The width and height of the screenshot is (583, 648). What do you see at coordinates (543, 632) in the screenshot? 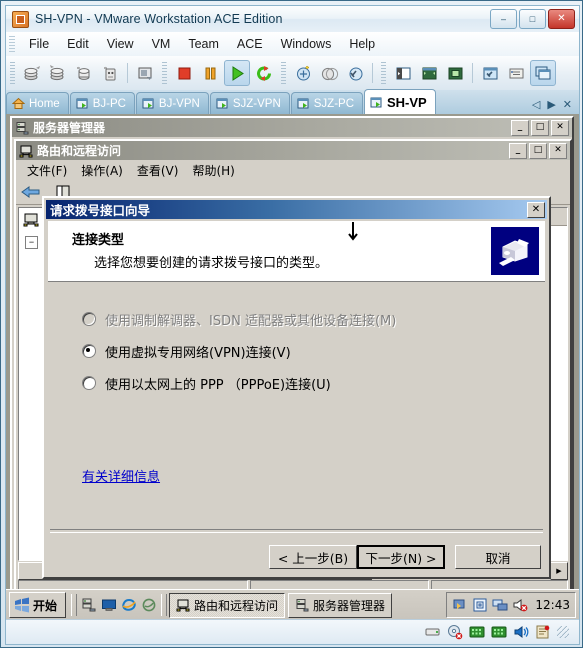
I see `usb-icon` at bounding box center [543, 632].